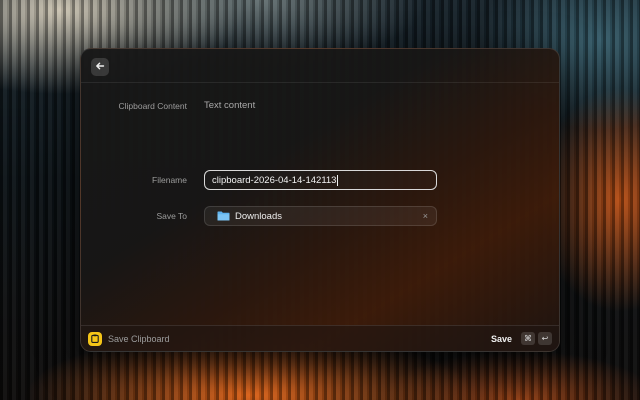 The height and width of the screenshot is (400, 640). Describe the element at coordinates (501, 339) in the screenshot. I see `save-action-button: Save` at that location.